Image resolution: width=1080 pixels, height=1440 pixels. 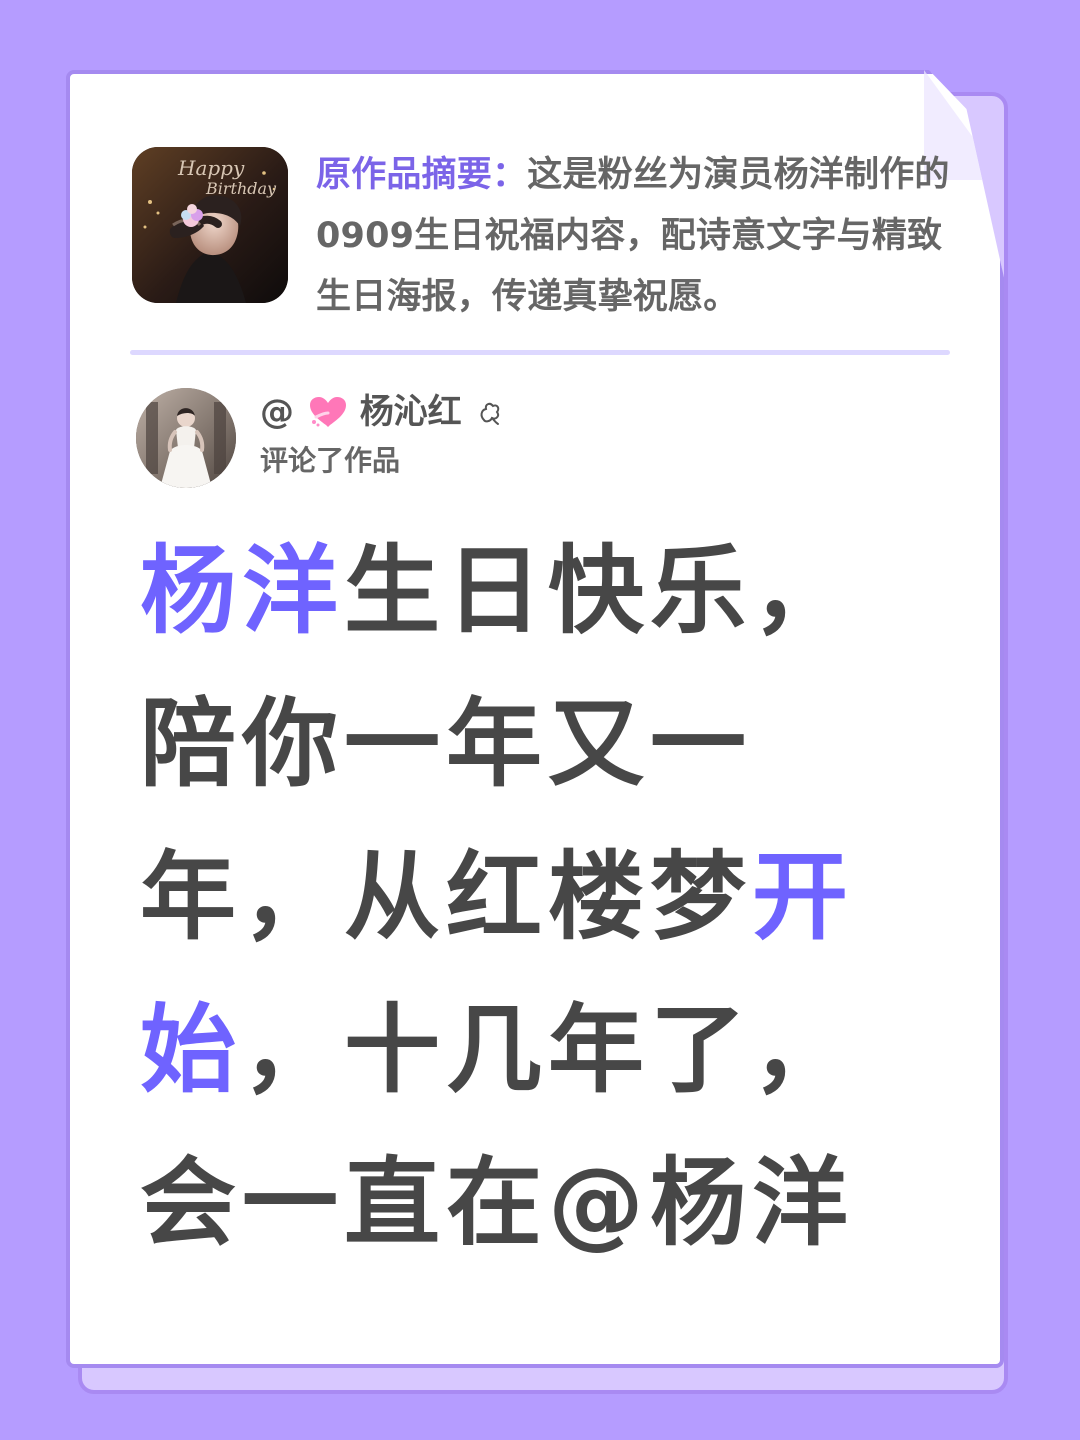 I want to click on comment-text-part-2: ，十几年了，会一直在@杨洋, so click(x=497, y=1126).